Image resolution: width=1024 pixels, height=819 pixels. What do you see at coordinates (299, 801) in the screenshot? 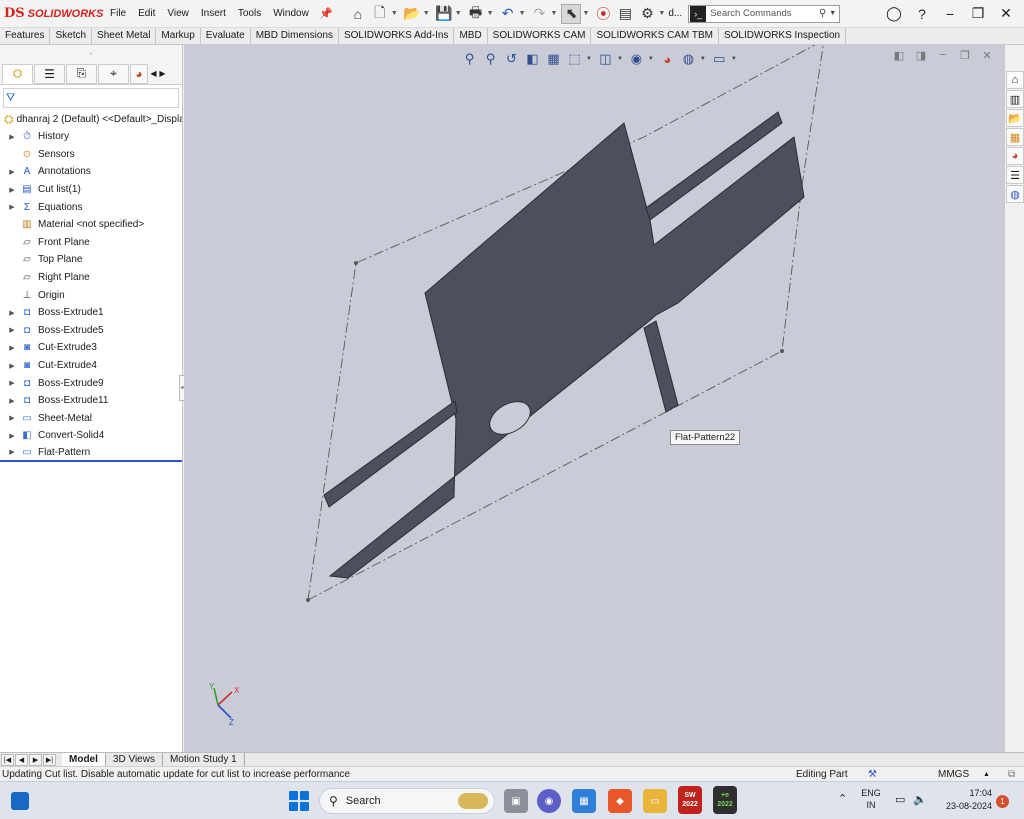
I see `windows-start-icon` at bounding box center [299, 801].